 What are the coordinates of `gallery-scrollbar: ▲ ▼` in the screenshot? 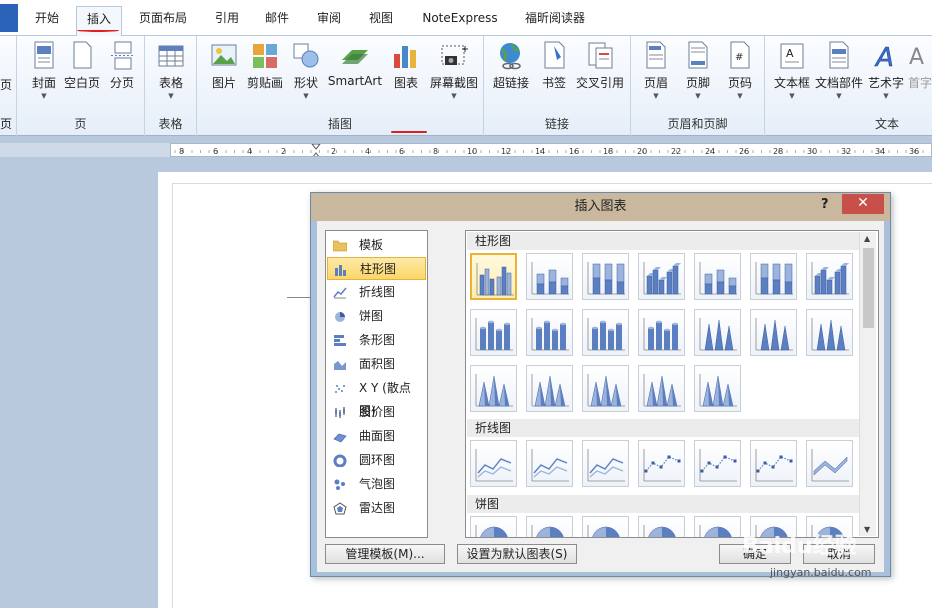 It's located at (867, 384).